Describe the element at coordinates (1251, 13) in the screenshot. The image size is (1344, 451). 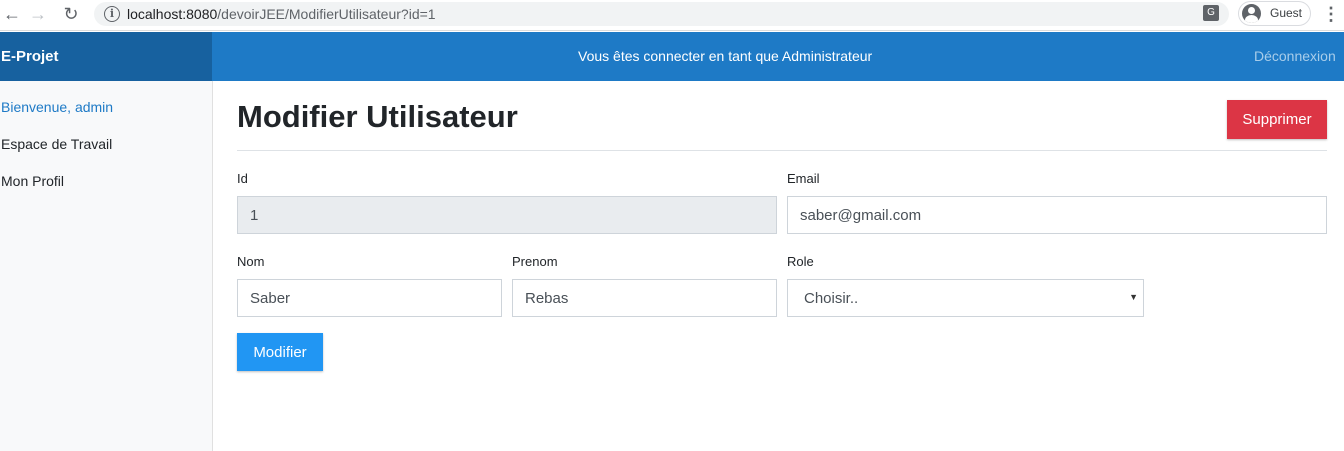
I see `avatar-icon` at that location.